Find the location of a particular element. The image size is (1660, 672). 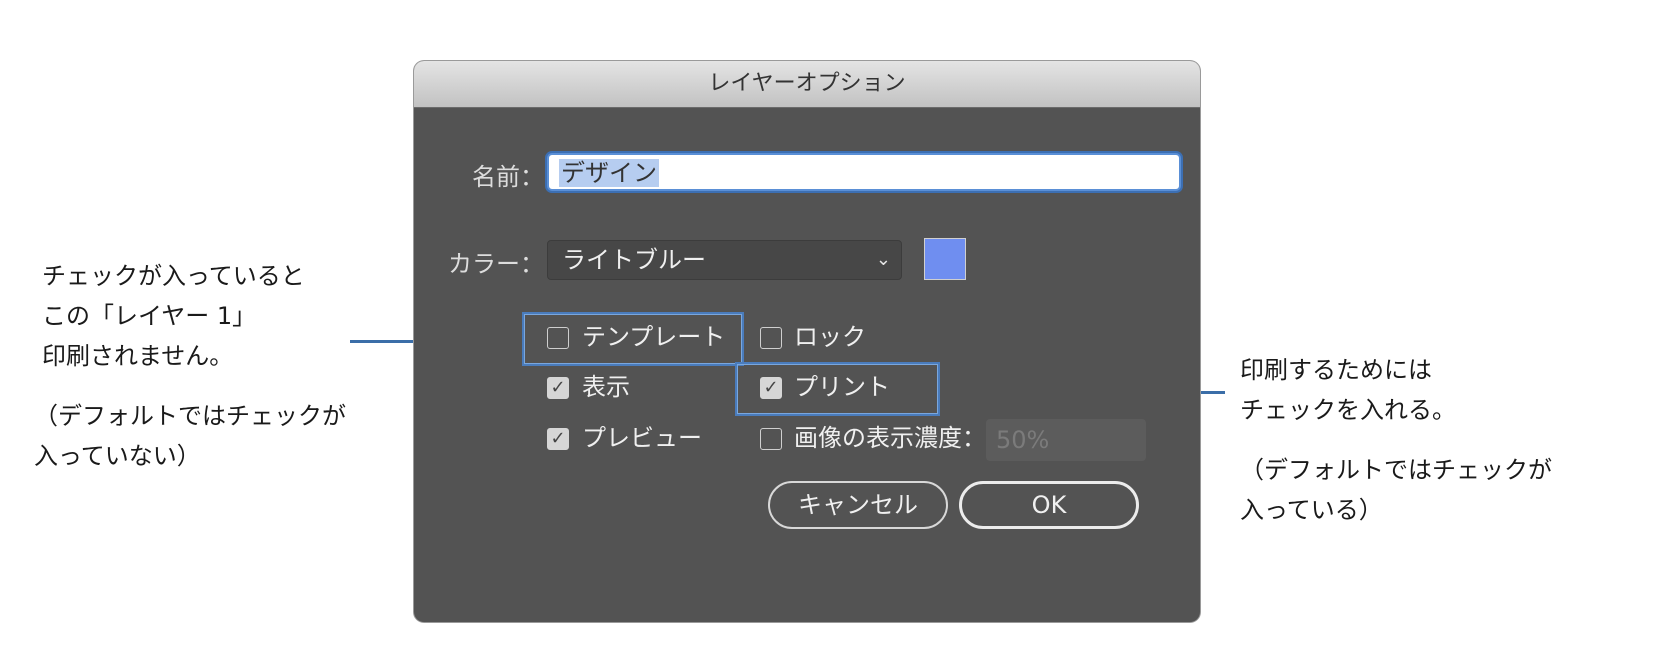

template-checkbox is located at coordinates (558, 338).